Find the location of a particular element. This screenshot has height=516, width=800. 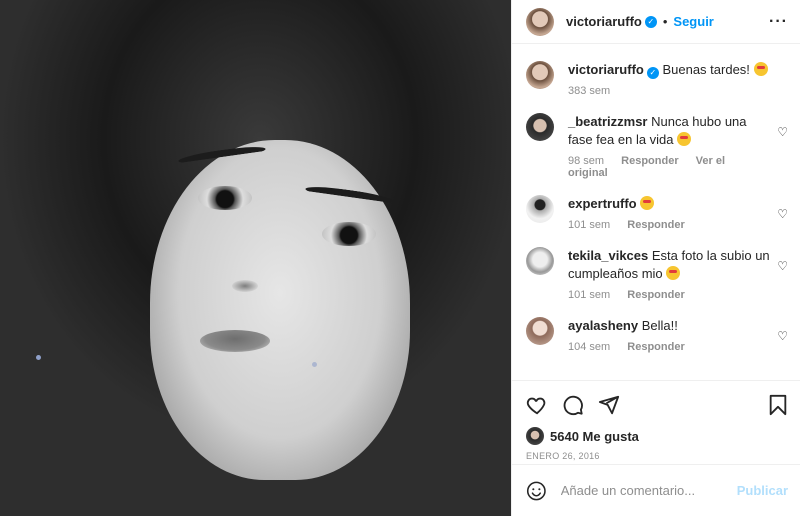

photo-eye-right is located at coordinates (349, 234).